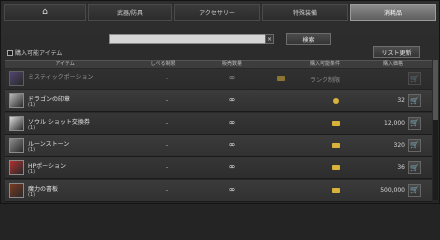  I want to click on purchase-condition: ランク制限, so click(324, 80).